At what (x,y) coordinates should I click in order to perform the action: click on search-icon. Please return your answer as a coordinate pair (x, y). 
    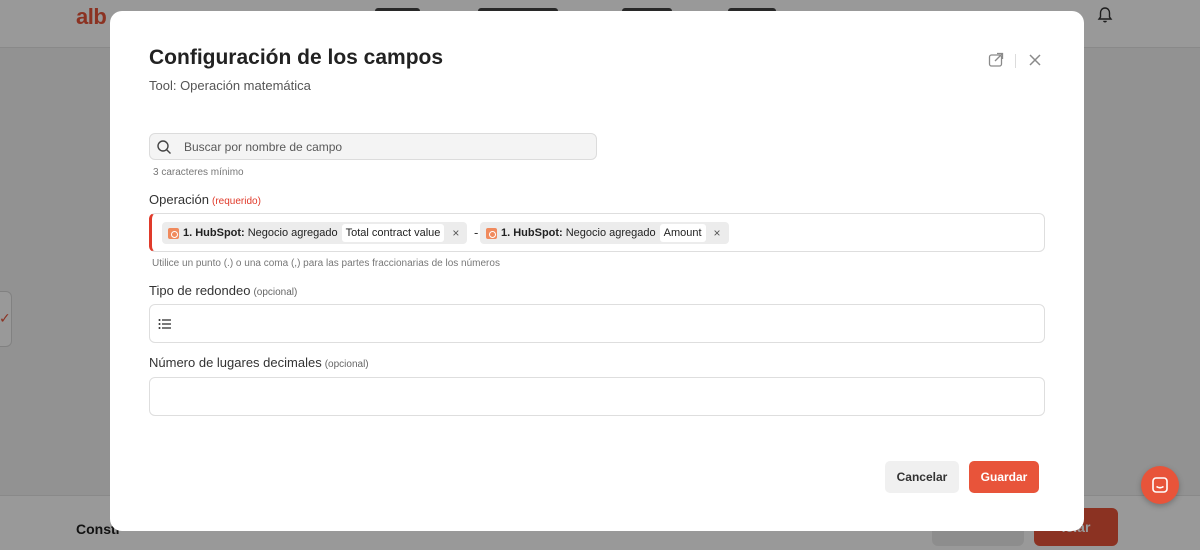
    Looking at the image, I should click on (164, 147).